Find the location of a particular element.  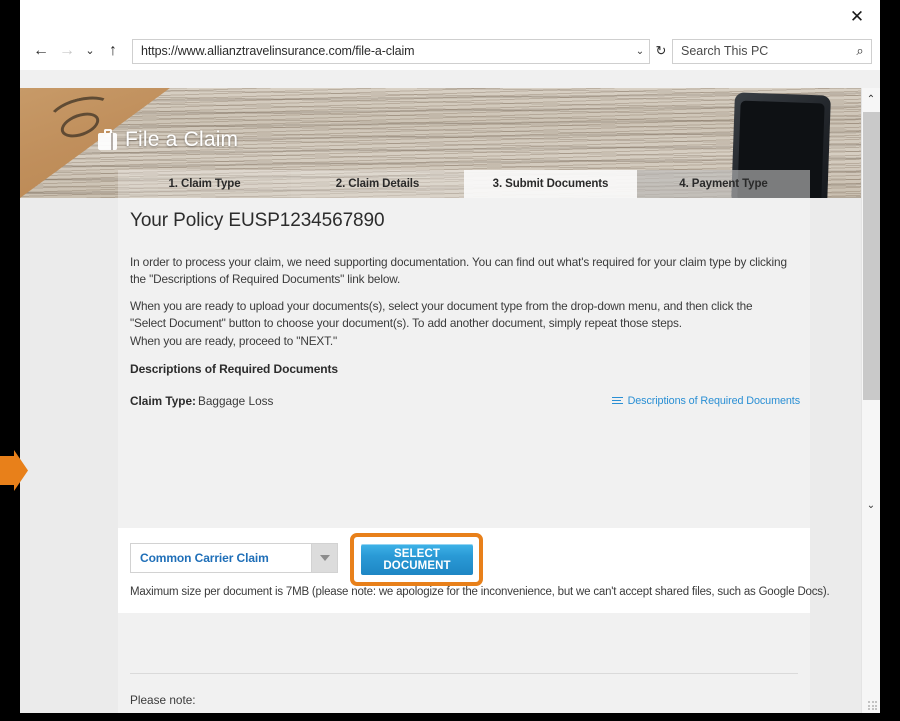

resize-grip is located at coordinates (872, 705).